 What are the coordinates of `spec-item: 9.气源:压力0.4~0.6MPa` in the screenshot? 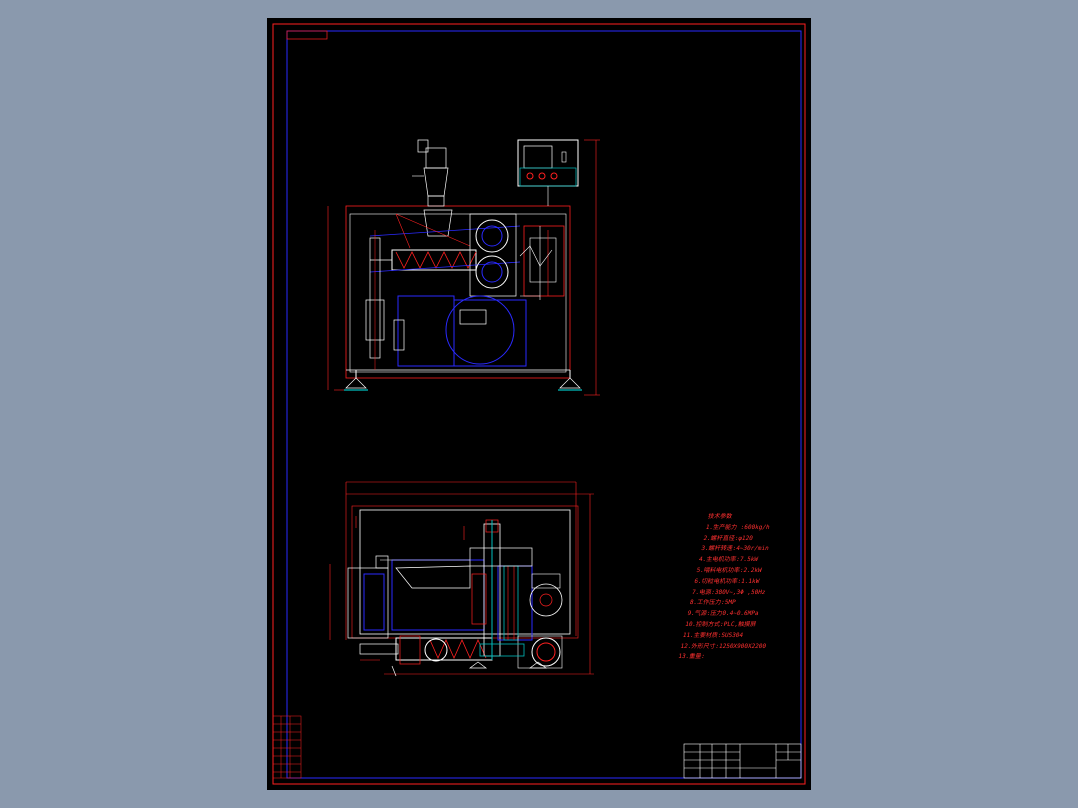 It's located at (723, 614).